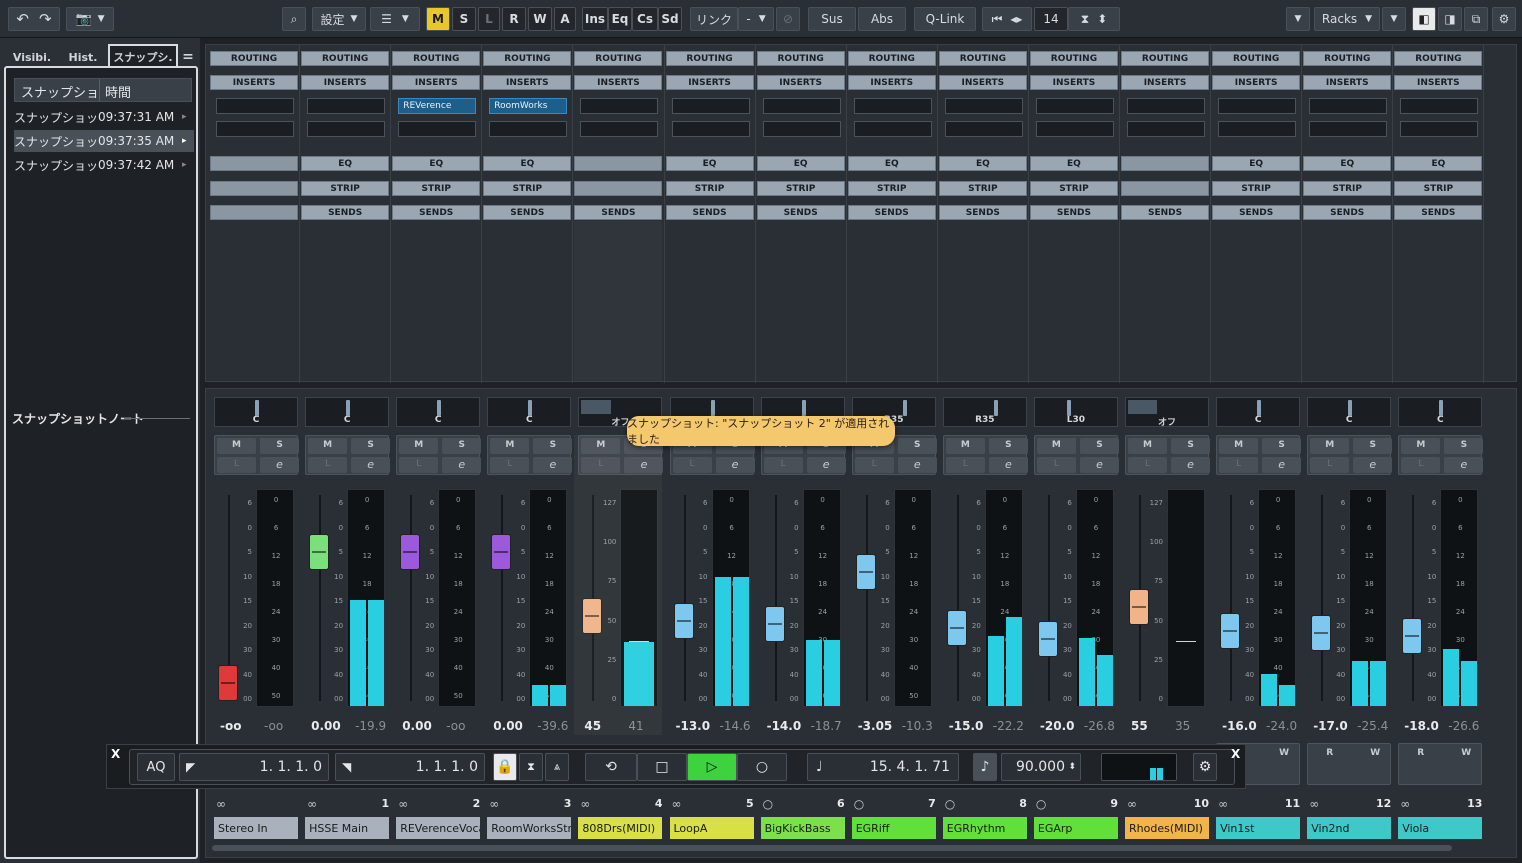 The image size is (1522, 863). What do you see at coordinates (1139, 726) in the screenshot?
I see `fader-value: 55` at bounding box center [1139, 726].